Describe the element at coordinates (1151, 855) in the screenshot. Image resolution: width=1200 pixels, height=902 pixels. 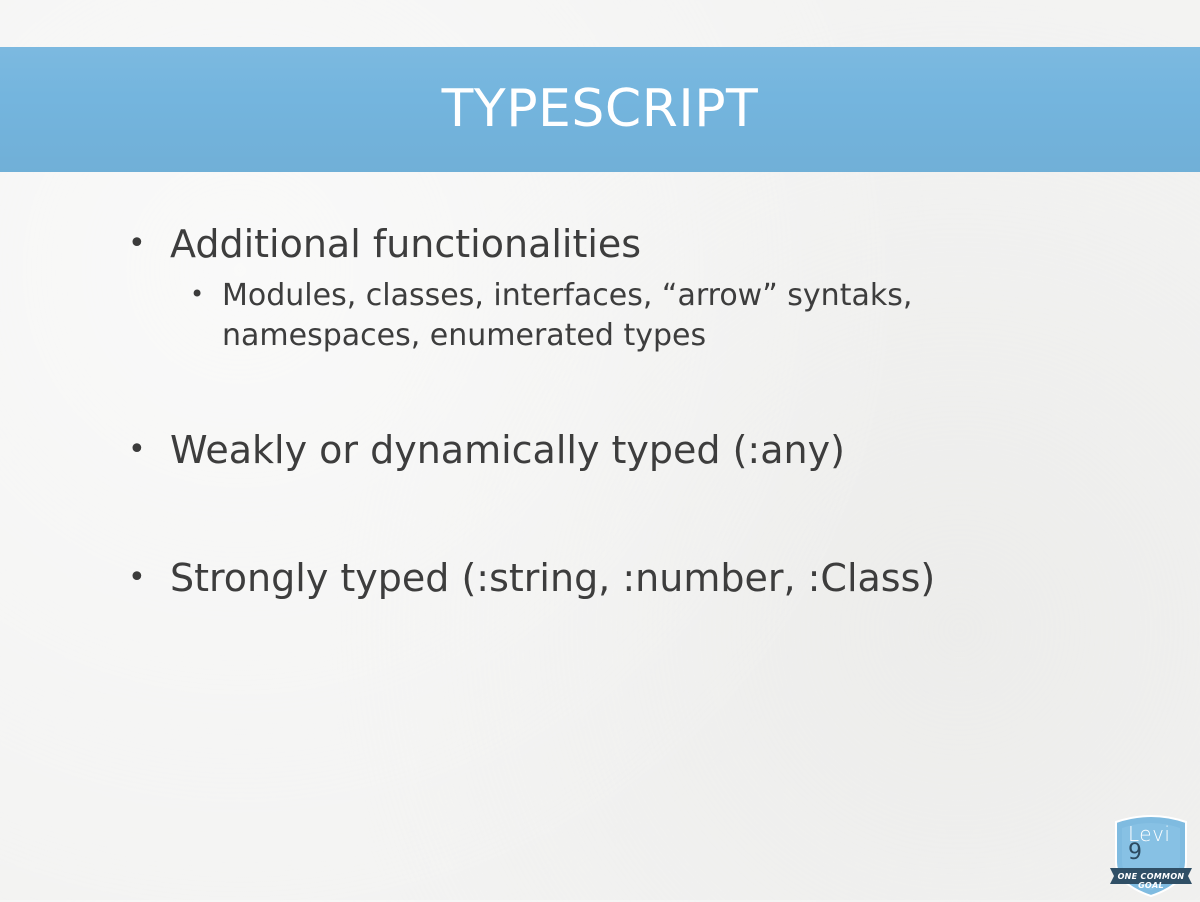
I see `company-logo: Levi 9 ONE COMMON GOAL` at that location.